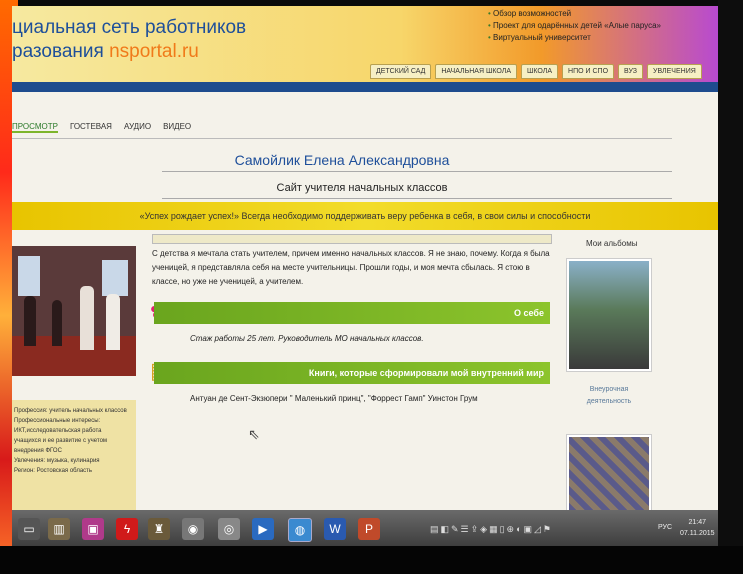  What do you see at coordinates (352, 313) in the screenshot?
I see `section-about-header: О себе` at bounding box center [352, 313].